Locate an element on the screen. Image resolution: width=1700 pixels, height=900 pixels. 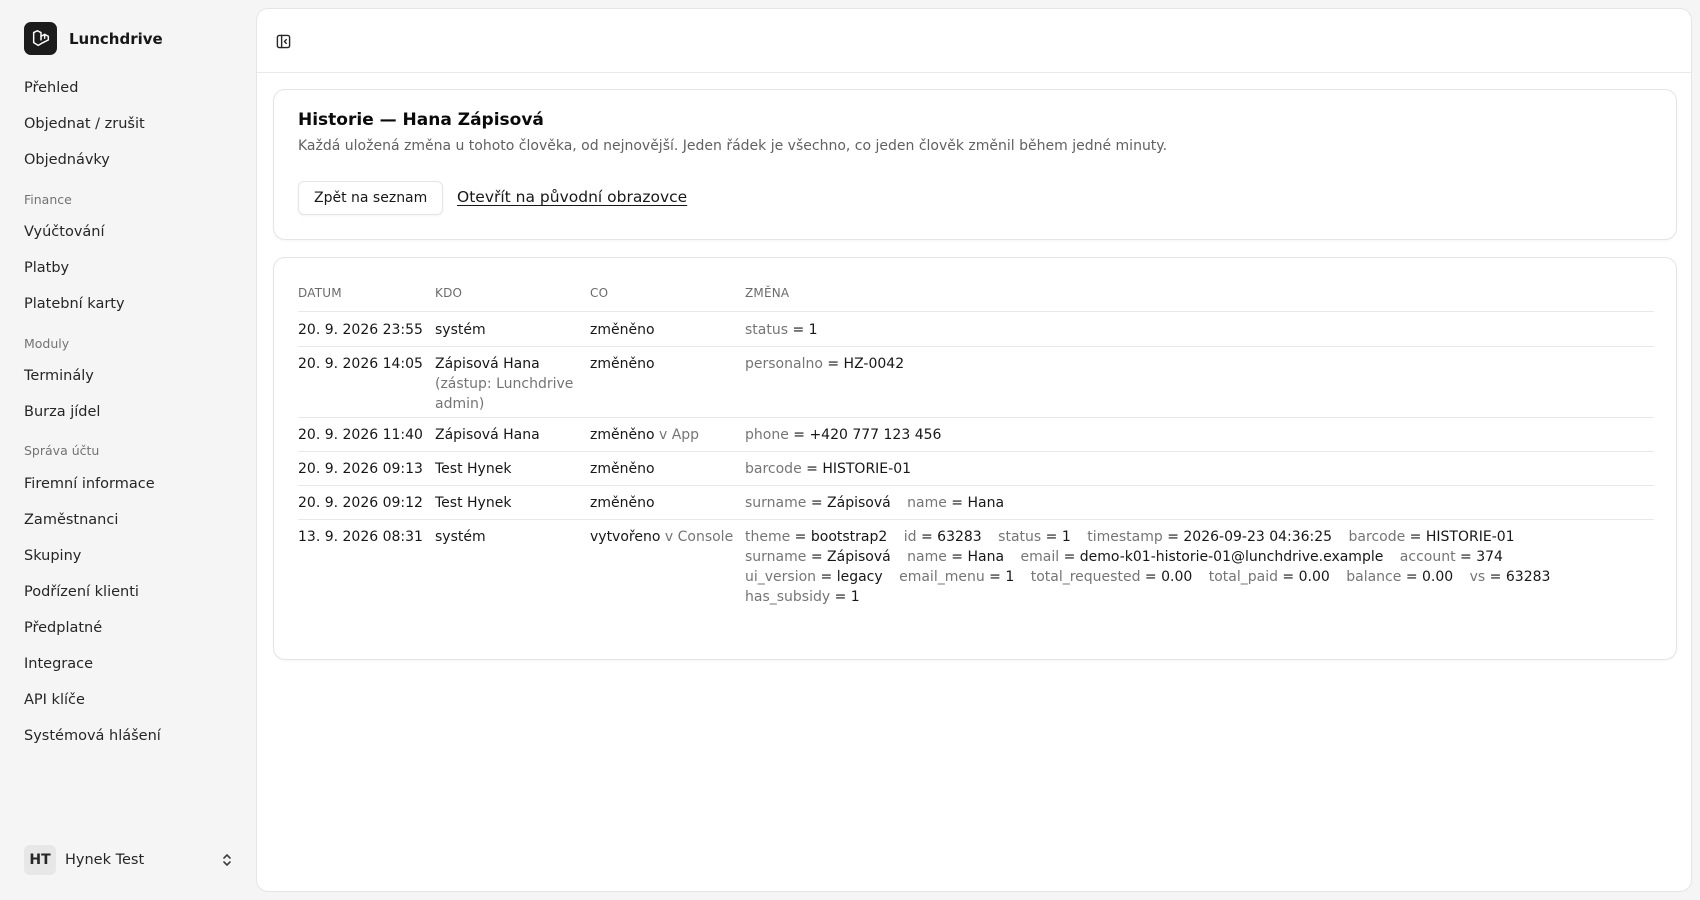
change-value: 63283 is located at coordinates (959, 537).